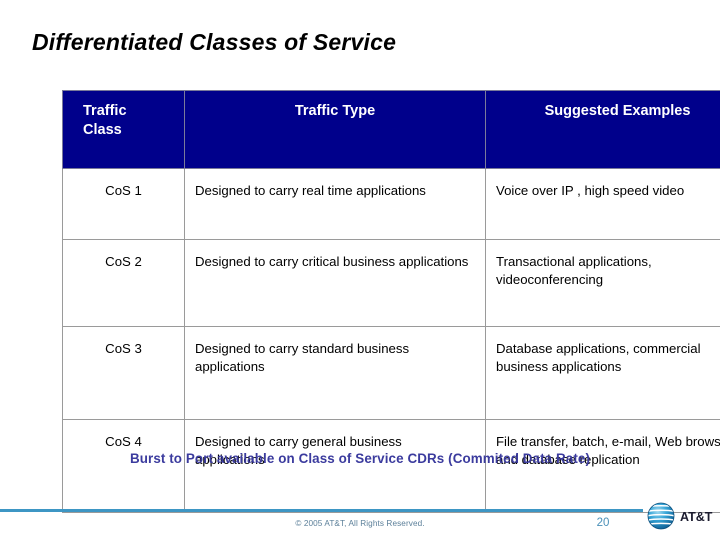 The height and width of the screenshot is (540, 720). I want to click on att-logo: AT&T, so click(682, 517).